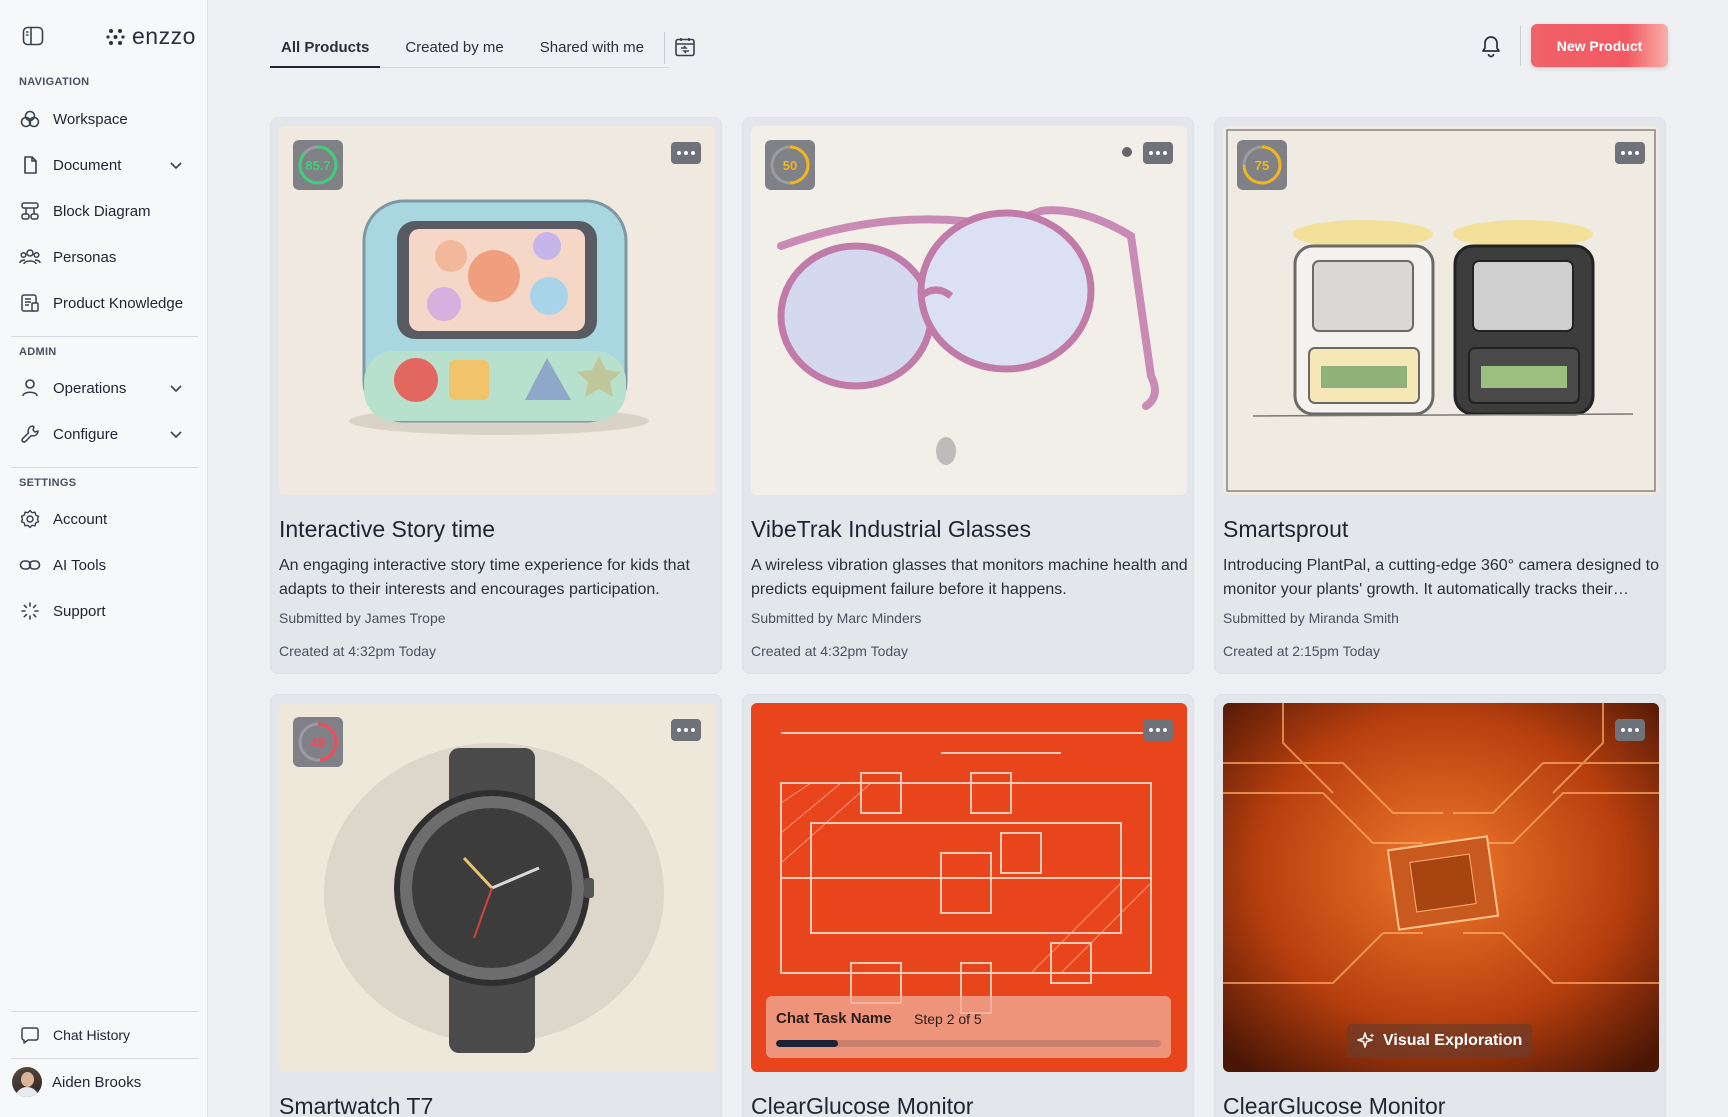  I want to click on product-title: Interactive Story time, so click(387, 529).